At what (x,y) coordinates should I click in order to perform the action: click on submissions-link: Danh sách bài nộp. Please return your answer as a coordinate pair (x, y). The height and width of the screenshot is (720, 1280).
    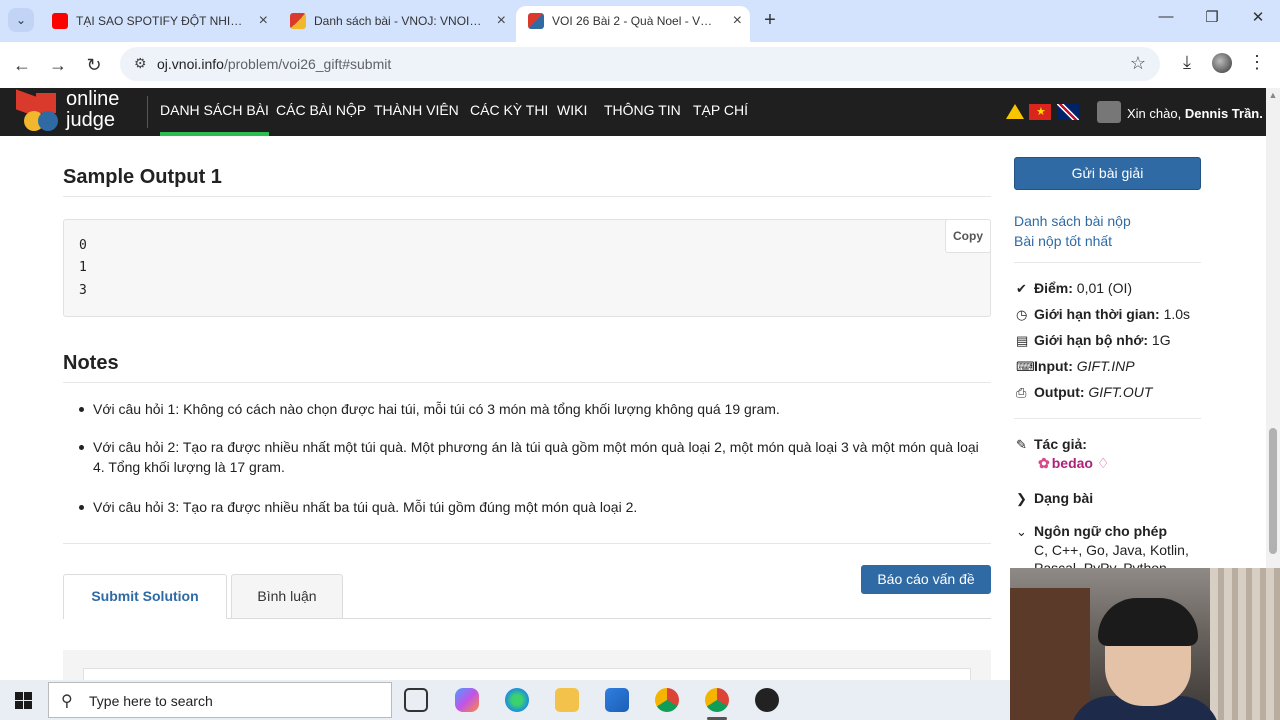
    Looking at the image, I should click on (1072, 221).